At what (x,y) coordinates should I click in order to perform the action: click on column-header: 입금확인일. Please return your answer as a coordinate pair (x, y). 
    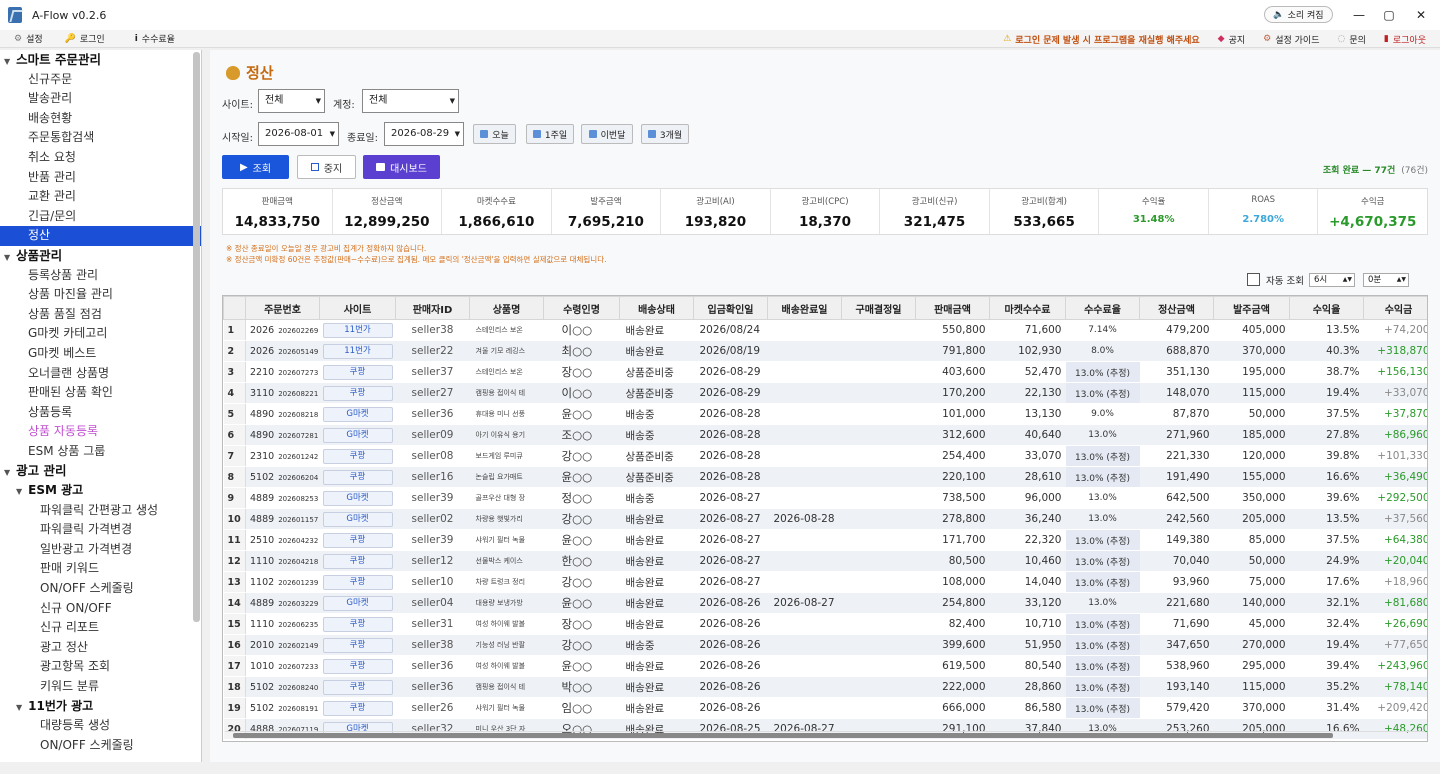
    Looking at the image, I should click on (730, 308).